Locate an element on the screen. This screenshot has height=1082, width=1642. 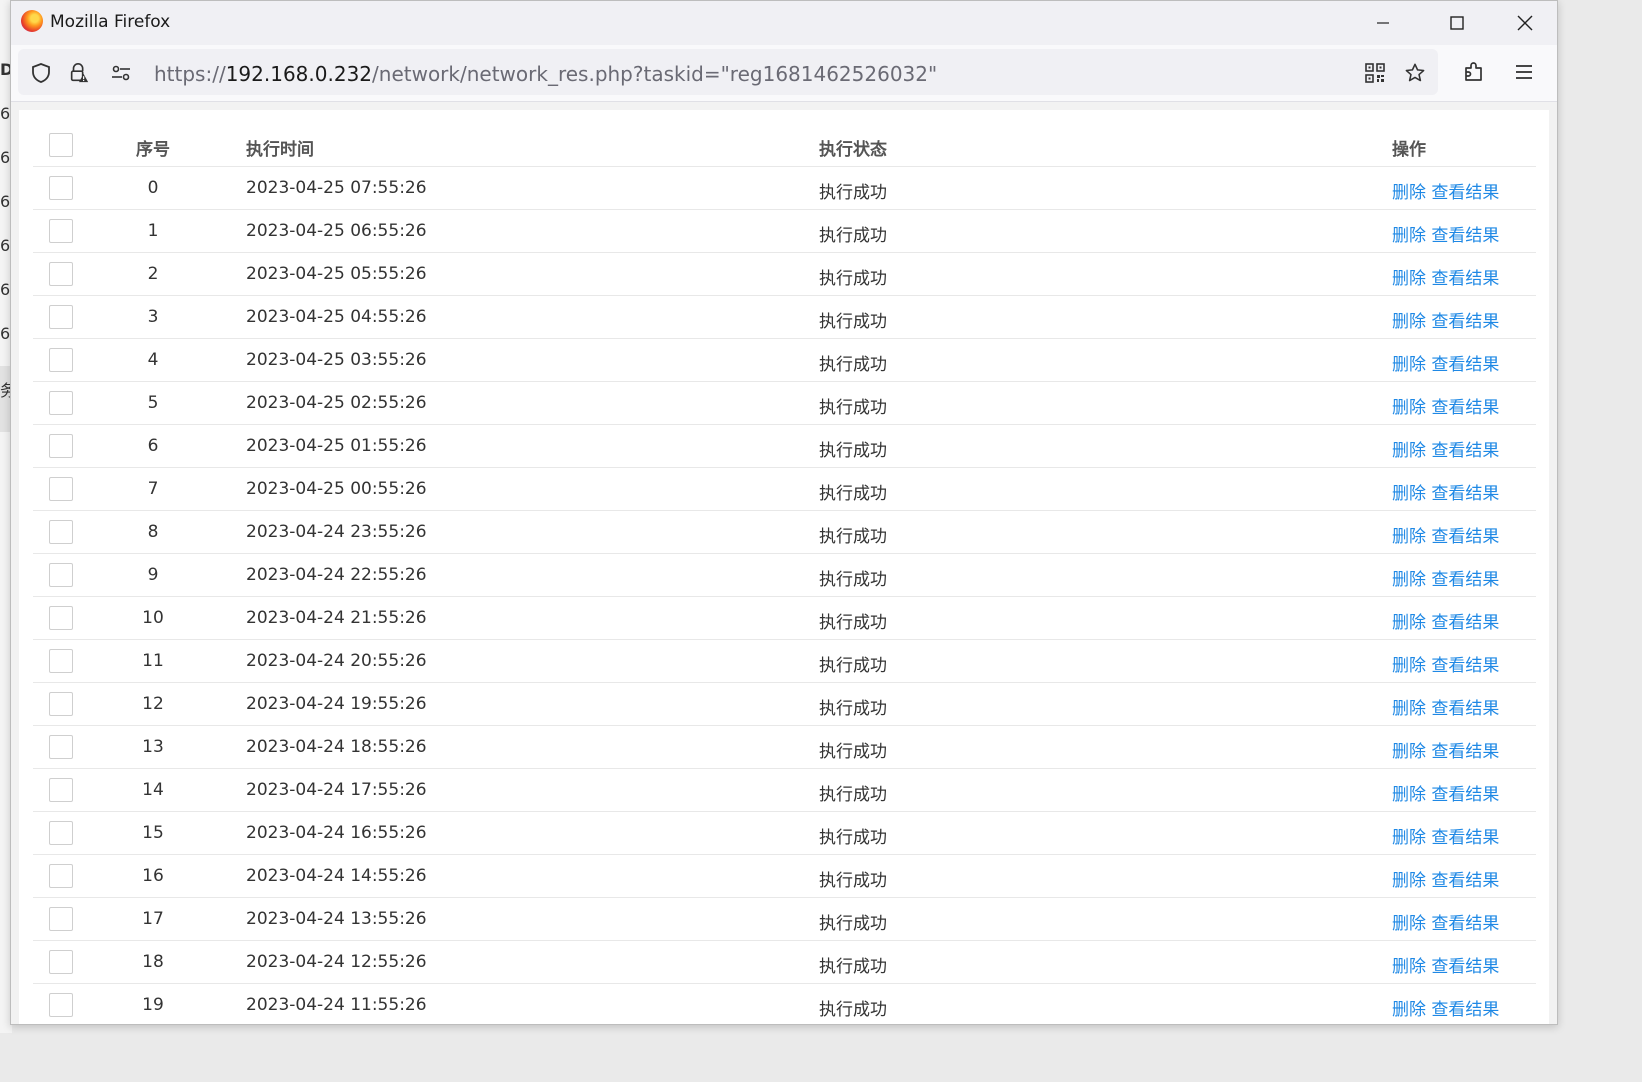
bookmark-star-icon is located at coordinates (1415, 73).